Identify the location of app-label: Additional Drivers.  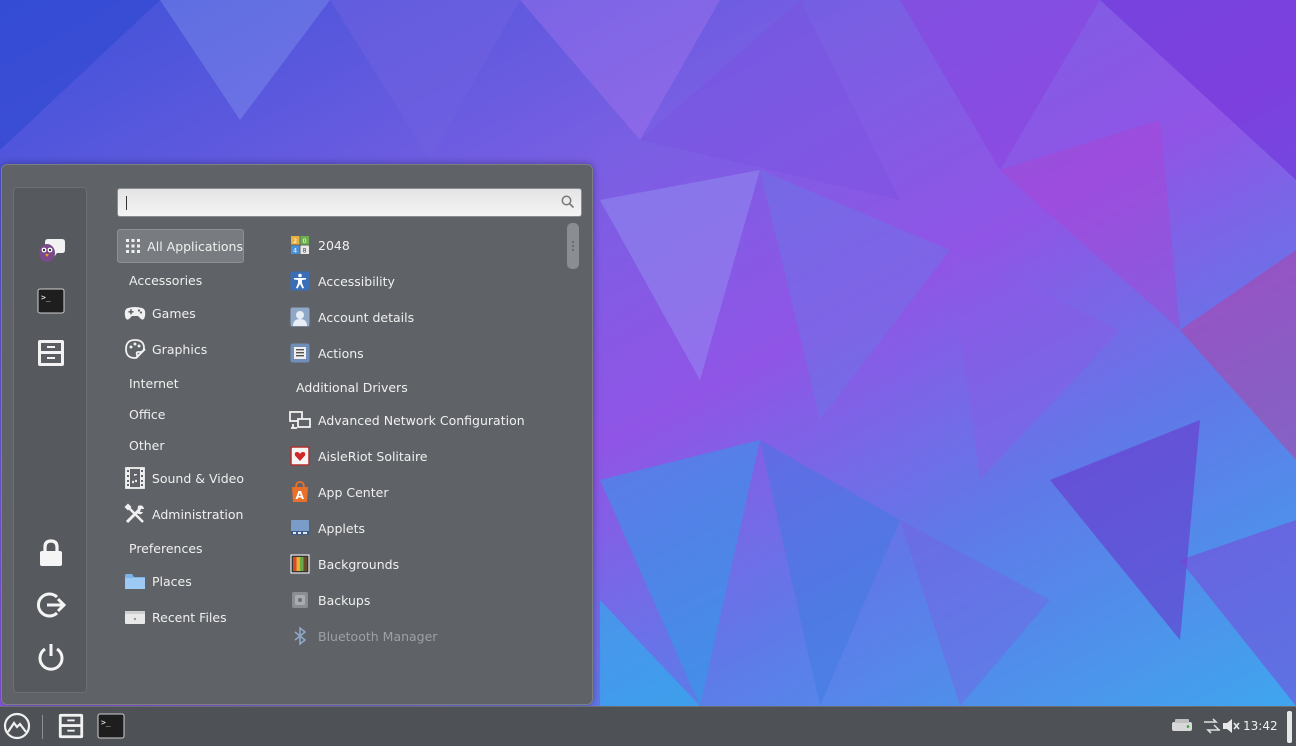
(352, 387).